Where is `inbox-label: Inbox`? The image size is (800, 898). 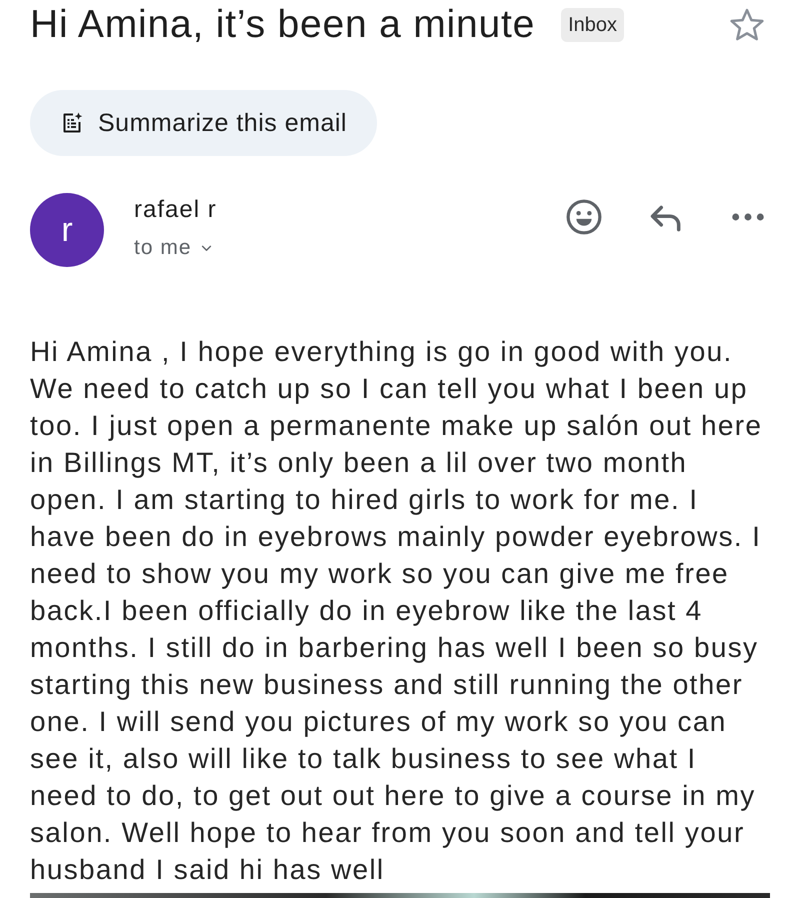
inbox-label: Inbox is located at coordinates (592, 25).